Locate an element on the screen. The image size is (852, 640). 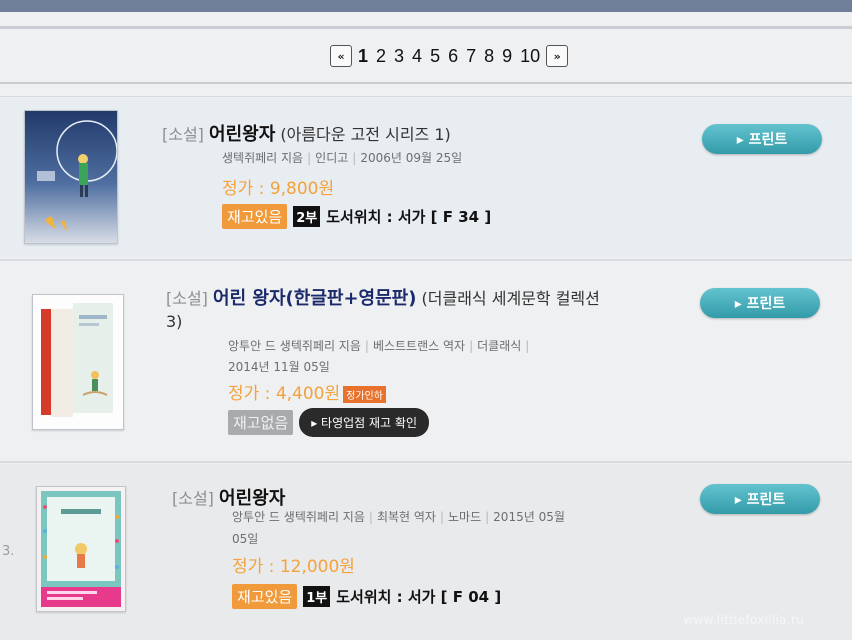
stock-status-badge: 재고없음 is located at coordinates (261, 422).